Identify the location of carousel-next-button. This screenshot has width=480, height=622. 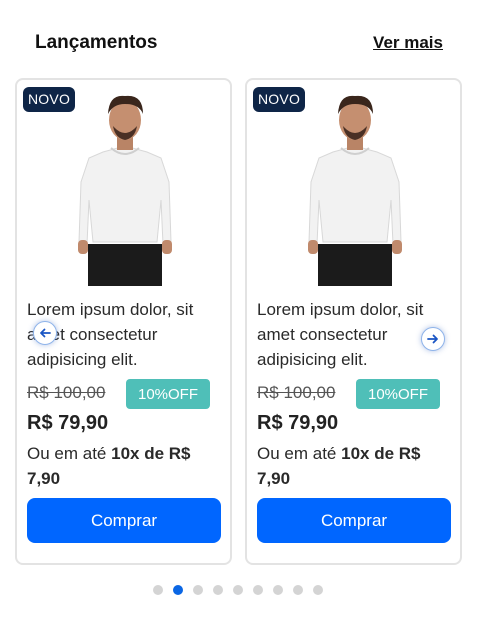
(433, 339).